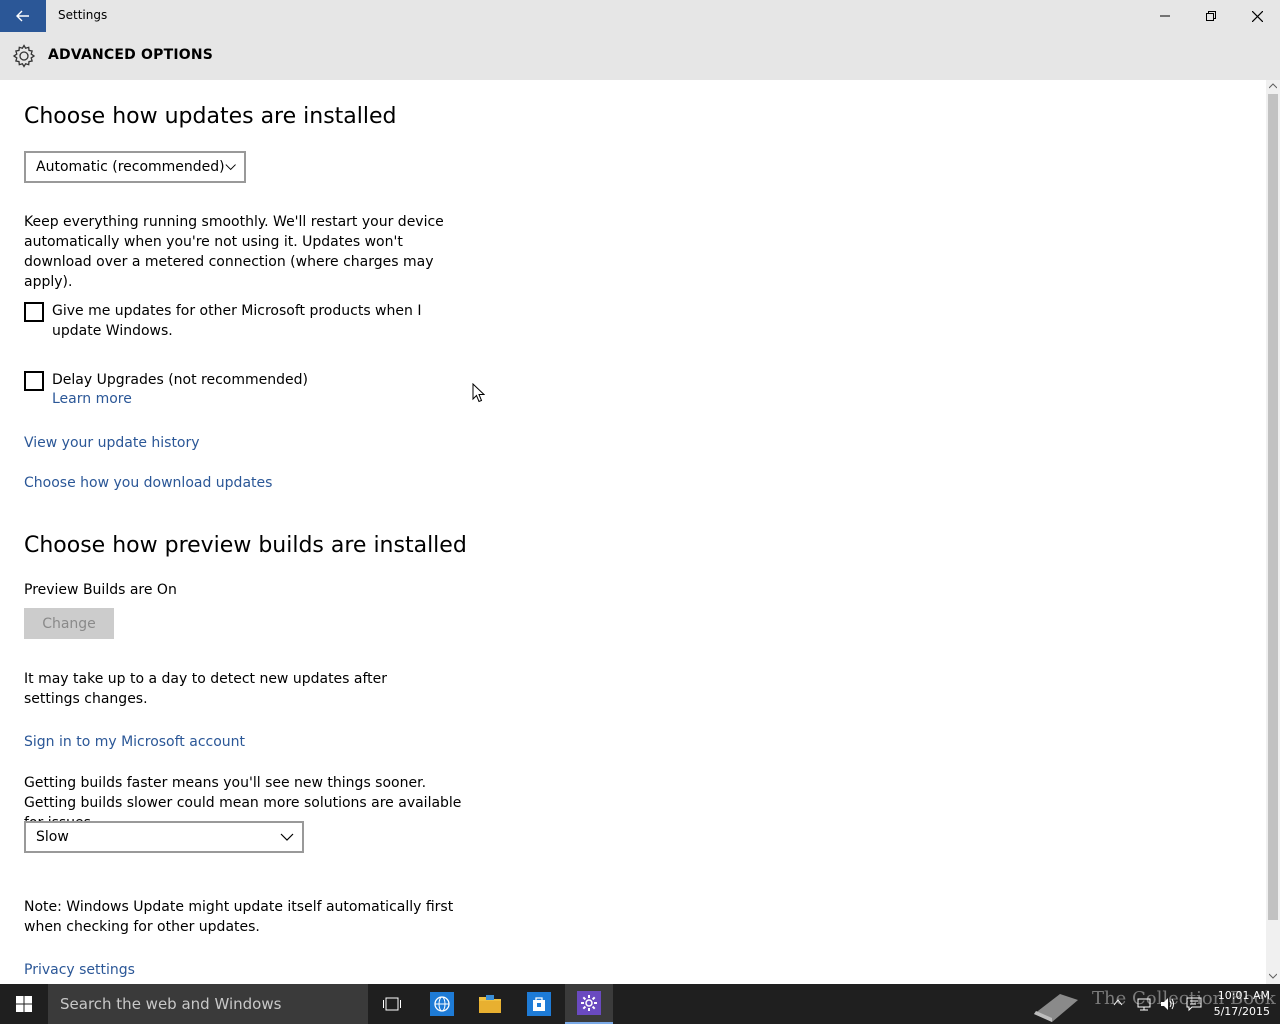 This screenshot has width=1280, height=1024. I want to click on download-updates-link: Choose how you download updates, so click(148, 483).